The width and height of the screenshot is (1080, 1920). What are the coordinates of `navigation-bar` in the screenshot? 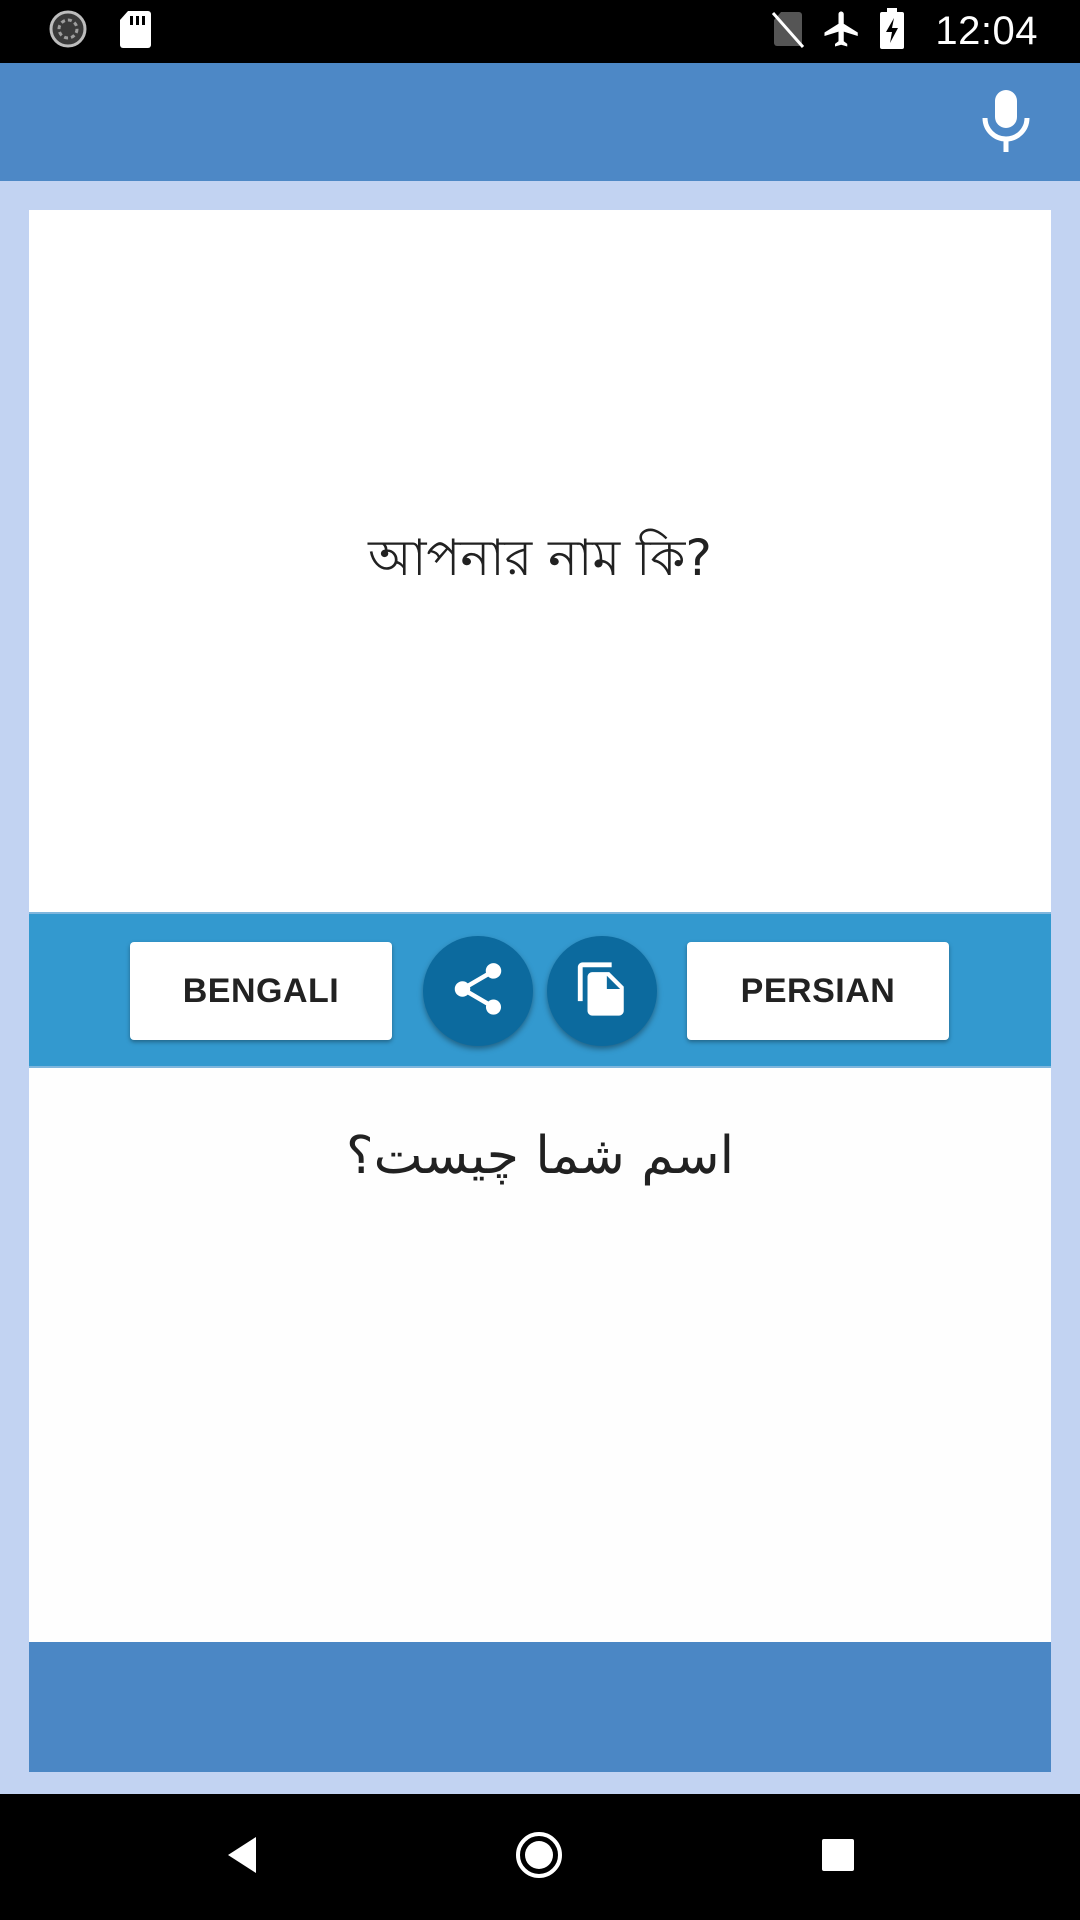 It's located at (540, 1857).